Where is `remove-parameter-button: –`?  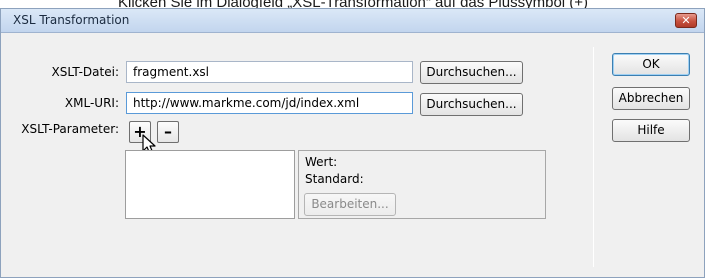 remove-parameter-button: – is located at coordinates (168, 132).